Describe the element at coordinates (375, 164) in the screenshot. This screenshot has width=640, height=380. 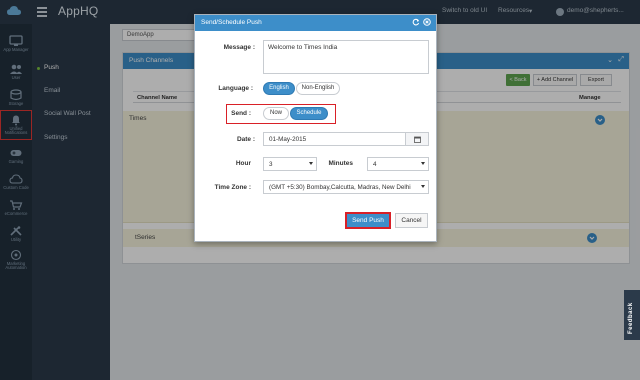
I see `minutes-value: 4` at that location.